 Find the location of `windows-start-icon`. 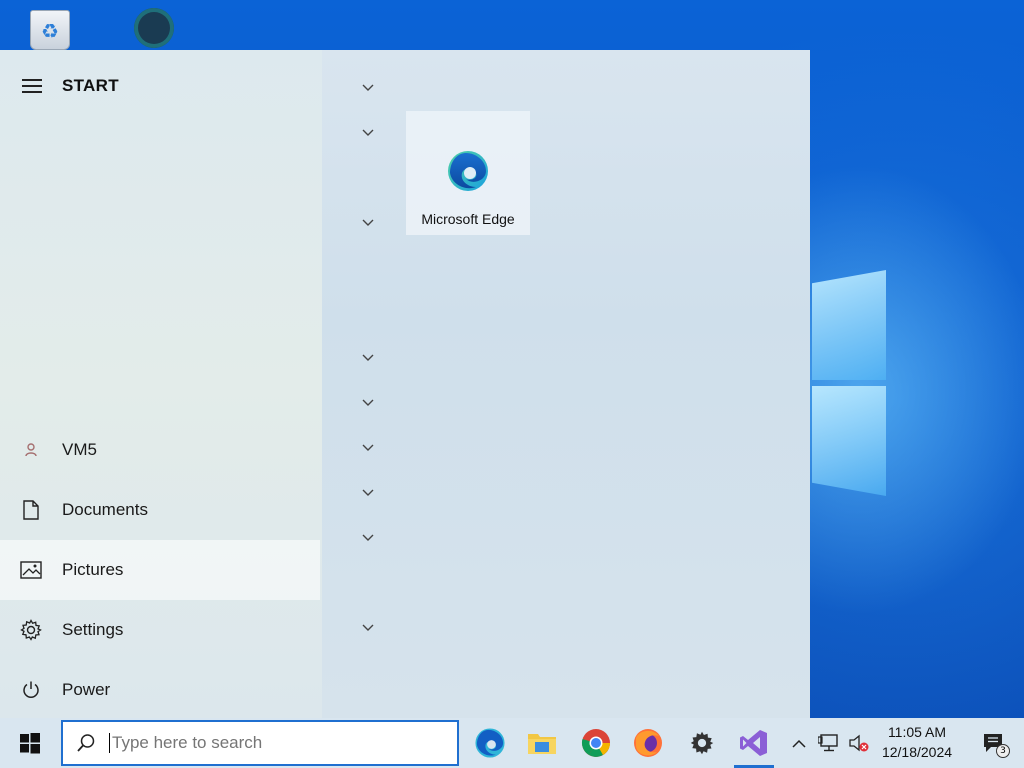

windows-start-icon is located at coordinates (30, 743).